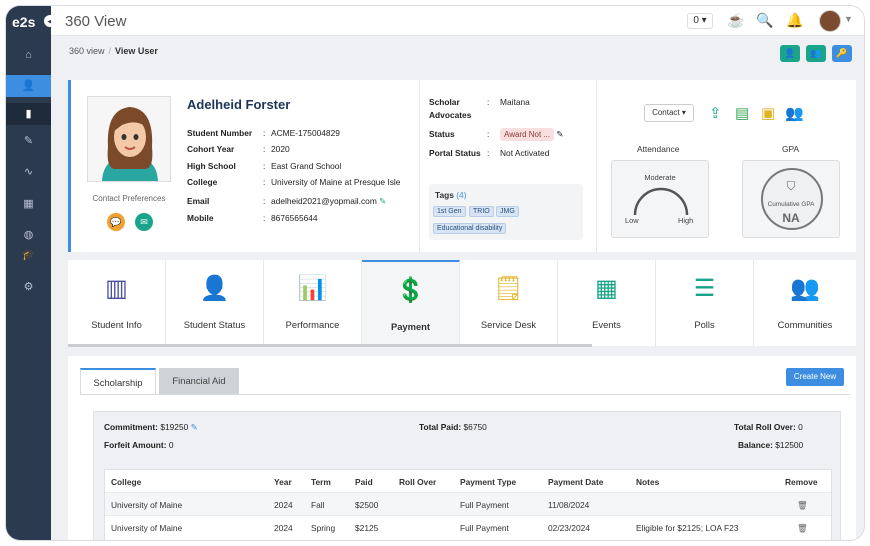 This screenshot has height=546, width=870. What do you see at coordinates (842, 53) in the screenshot?
I see `user-key-icon: 🔑` at bounding box center [842, 53].